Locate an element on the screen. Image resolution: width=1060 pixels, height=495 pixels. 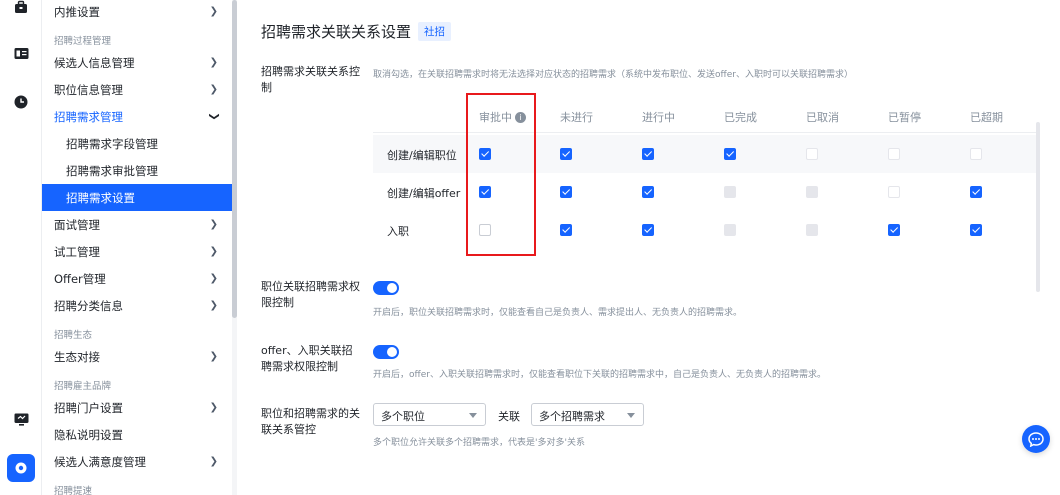
position-permission-label: 职位关联招聘需求权限控制 is located at coordinates (310, 294).